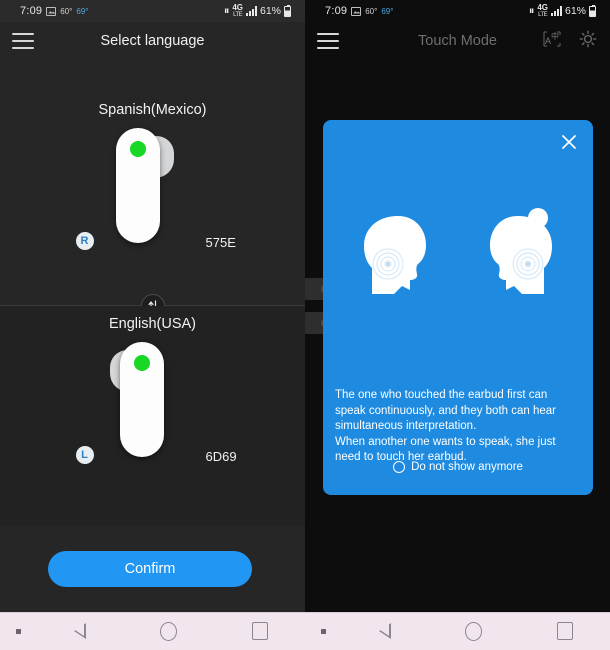 The width and height of the screenshot is (610, 650). I want to click on status-bar-right: 7:09 60° 69° ⏸ 4G LTE 61%, so click(457, 11).